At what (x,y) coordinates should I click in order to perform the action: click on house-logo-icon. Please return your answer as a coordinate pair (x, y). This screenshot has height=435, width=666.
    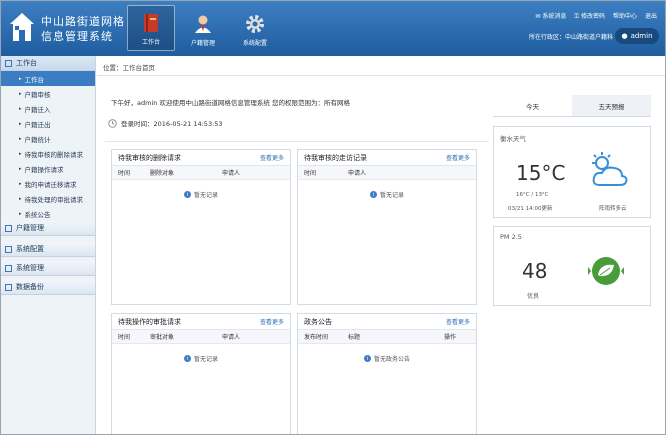
    Looking at the image, I should click on (22, 27).